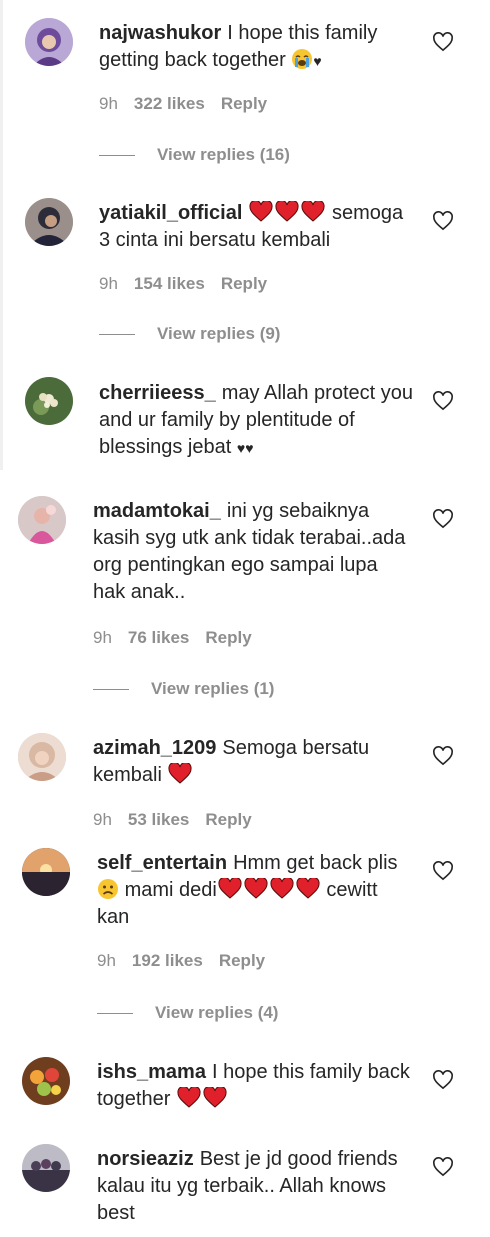 This screenshot has height=1237, width=490. I want to click on view-replies-label: View replies (9), so click(219, 333).